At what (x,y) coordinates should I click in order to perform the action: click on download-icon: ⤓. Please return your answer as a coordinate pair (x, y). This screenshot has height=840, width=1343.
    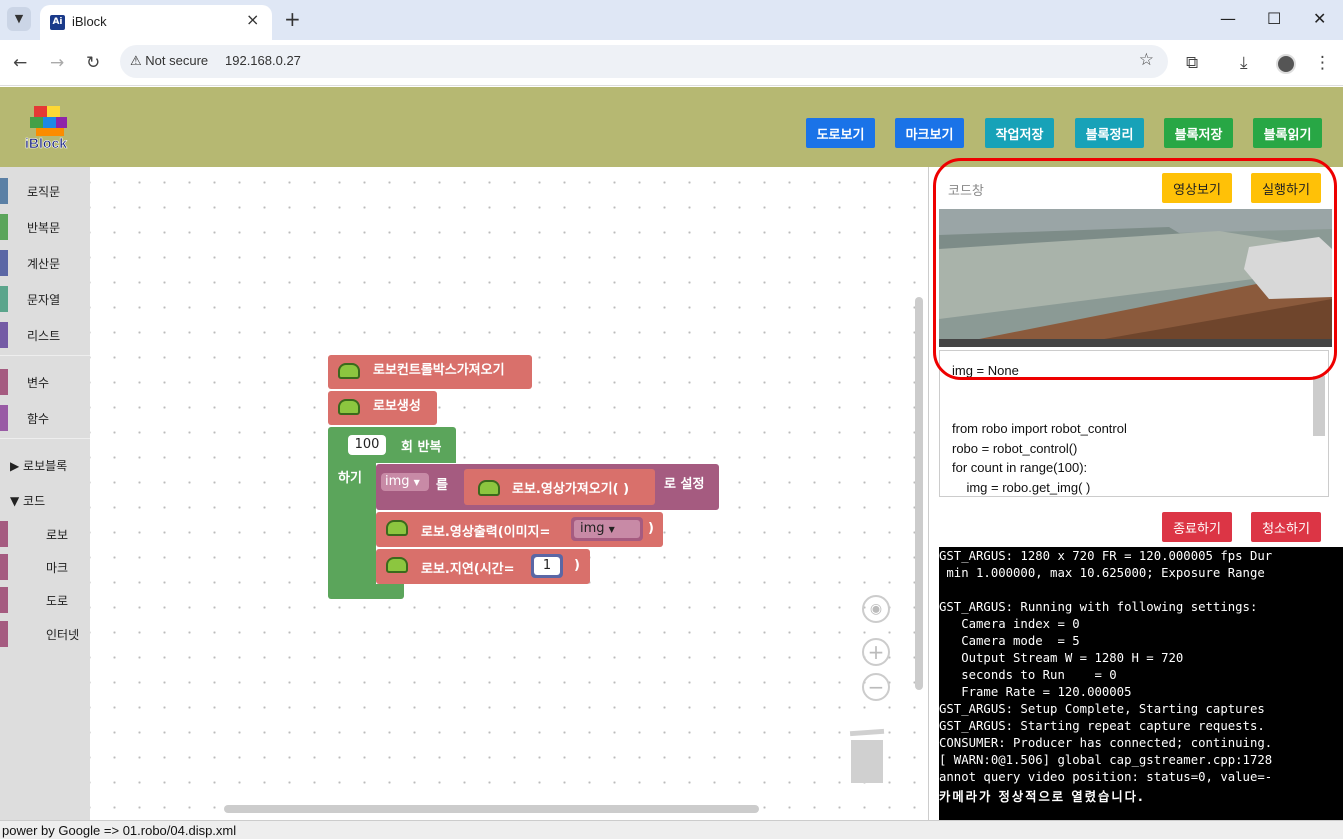
    Looking at the image, I should click on (1244, 63).